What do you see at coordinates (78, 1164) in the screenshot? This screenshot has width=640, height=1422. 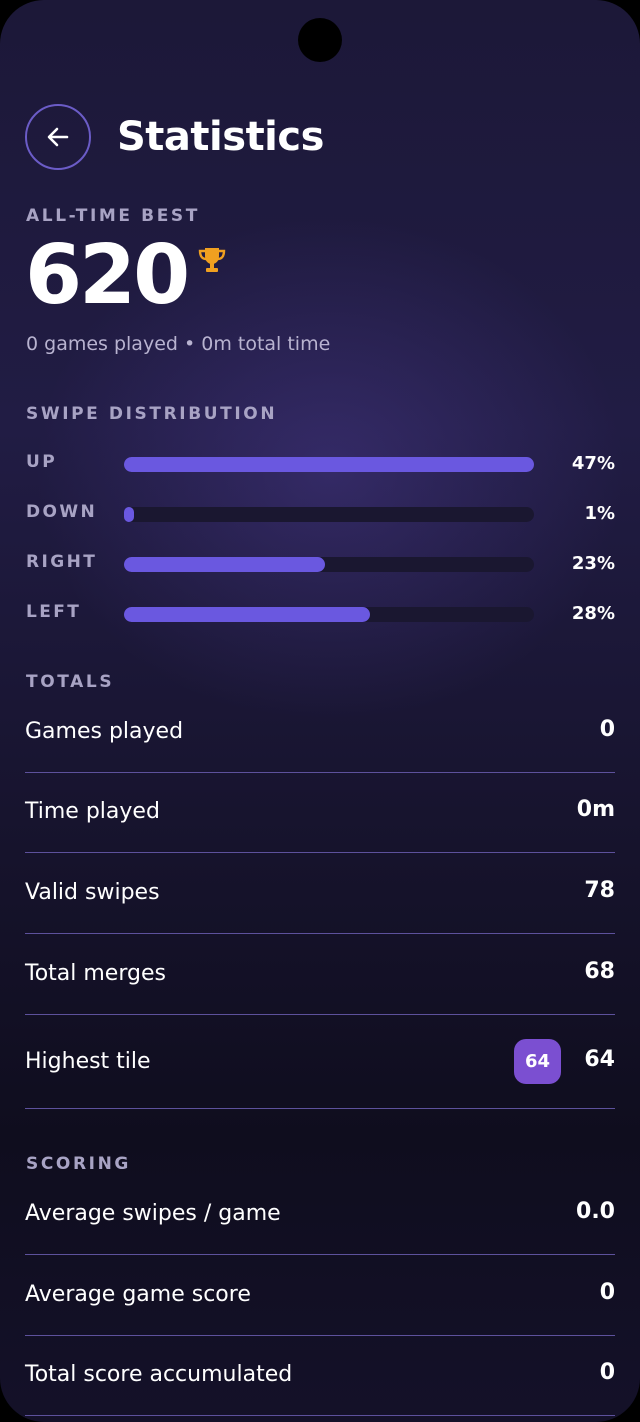 I see `scoring-label: SCORING` at bounding box center [78, 1164].